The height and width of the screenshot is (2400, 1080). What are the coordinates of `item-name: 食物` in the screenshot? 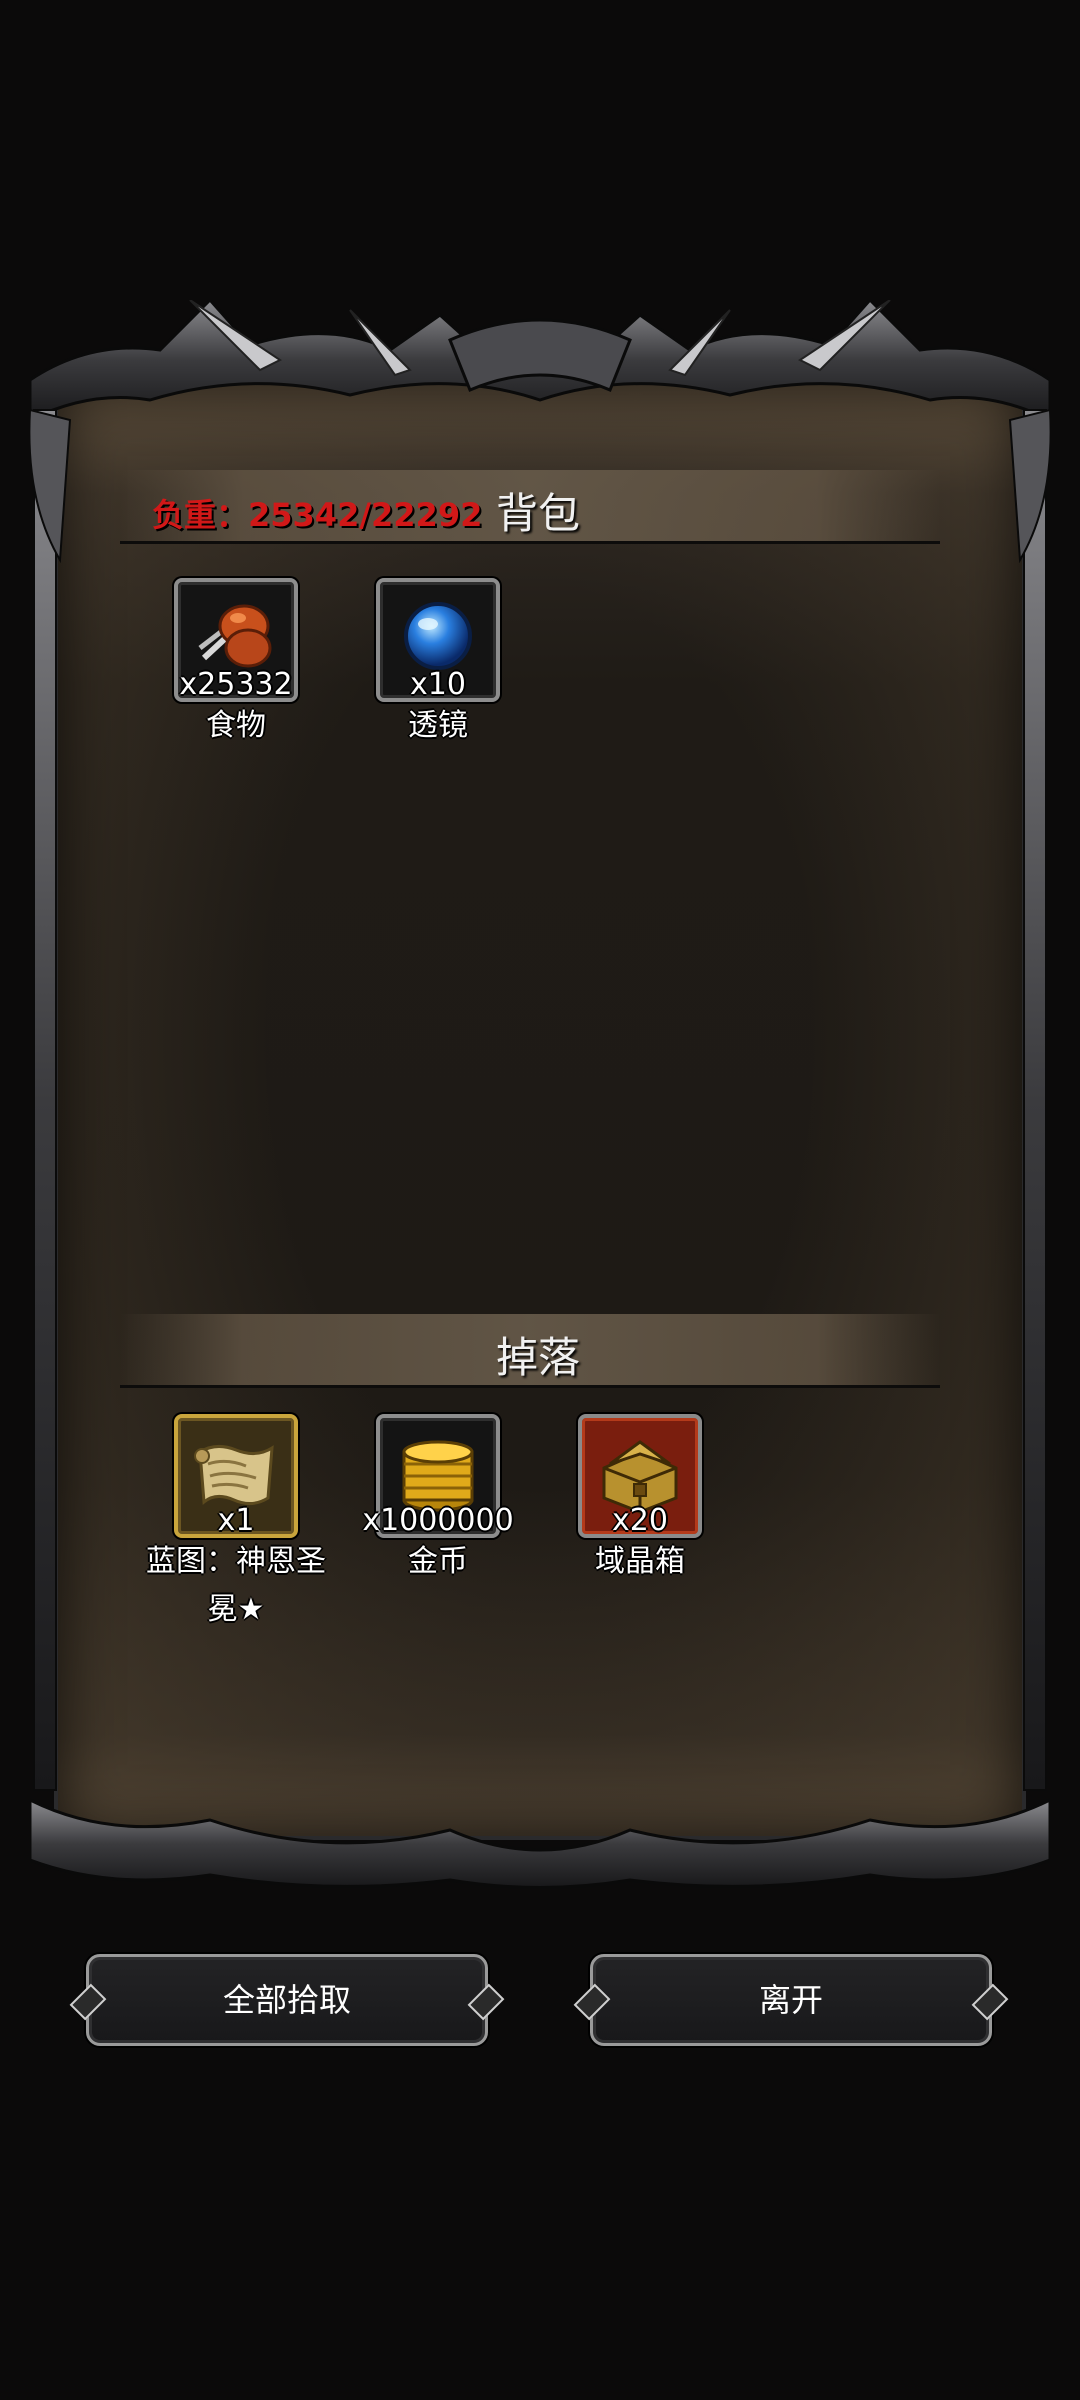 It's located at (236, 725).